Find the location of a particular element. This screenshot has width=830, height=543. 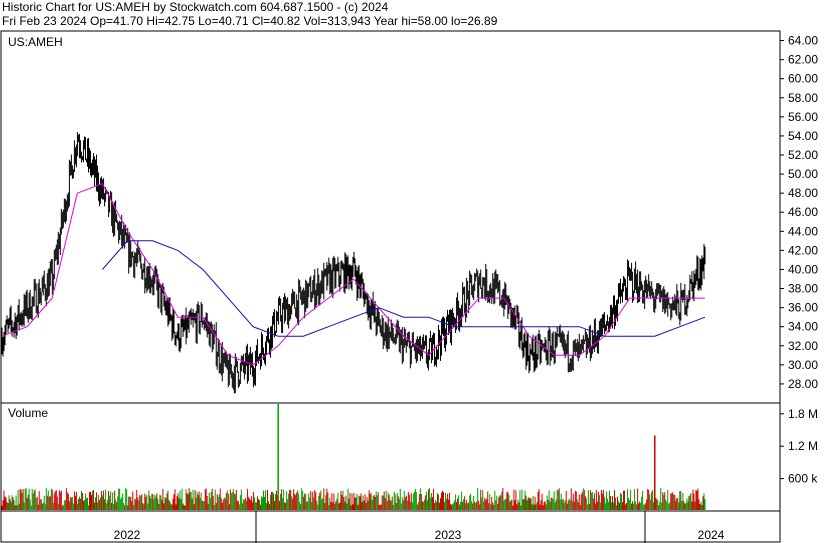

price-tick-label: 28.00 is located at coordinates (803, 384).